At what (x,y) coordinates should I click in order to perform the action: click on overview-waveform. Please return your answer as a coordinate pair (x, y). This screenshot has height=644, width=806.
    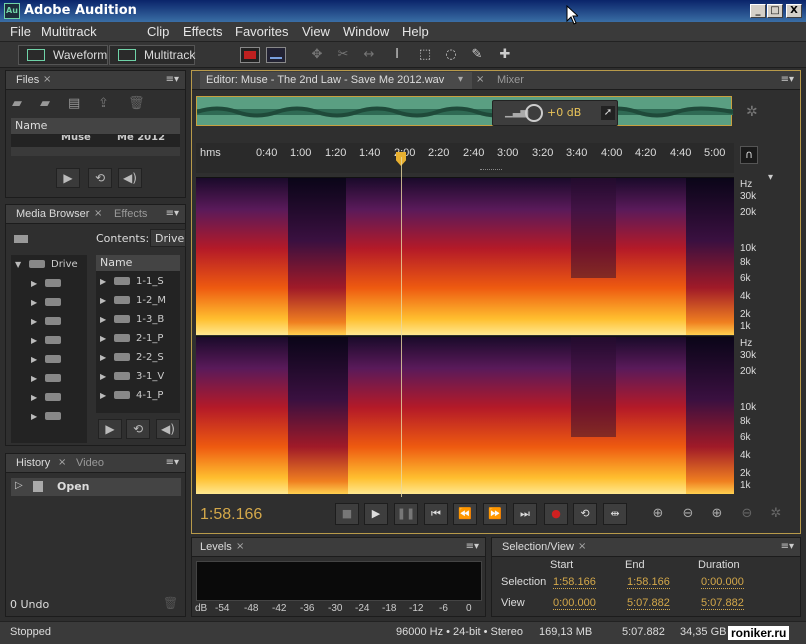
    Looking at the image, I should click on (465, 111).